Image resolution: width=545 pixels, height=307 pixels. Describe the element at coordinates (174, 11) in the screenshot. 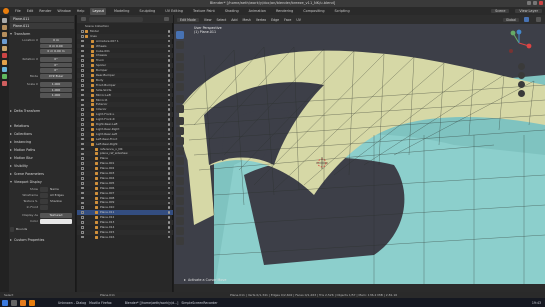

I see `tab-uv-editing: UV Editing` at that location.